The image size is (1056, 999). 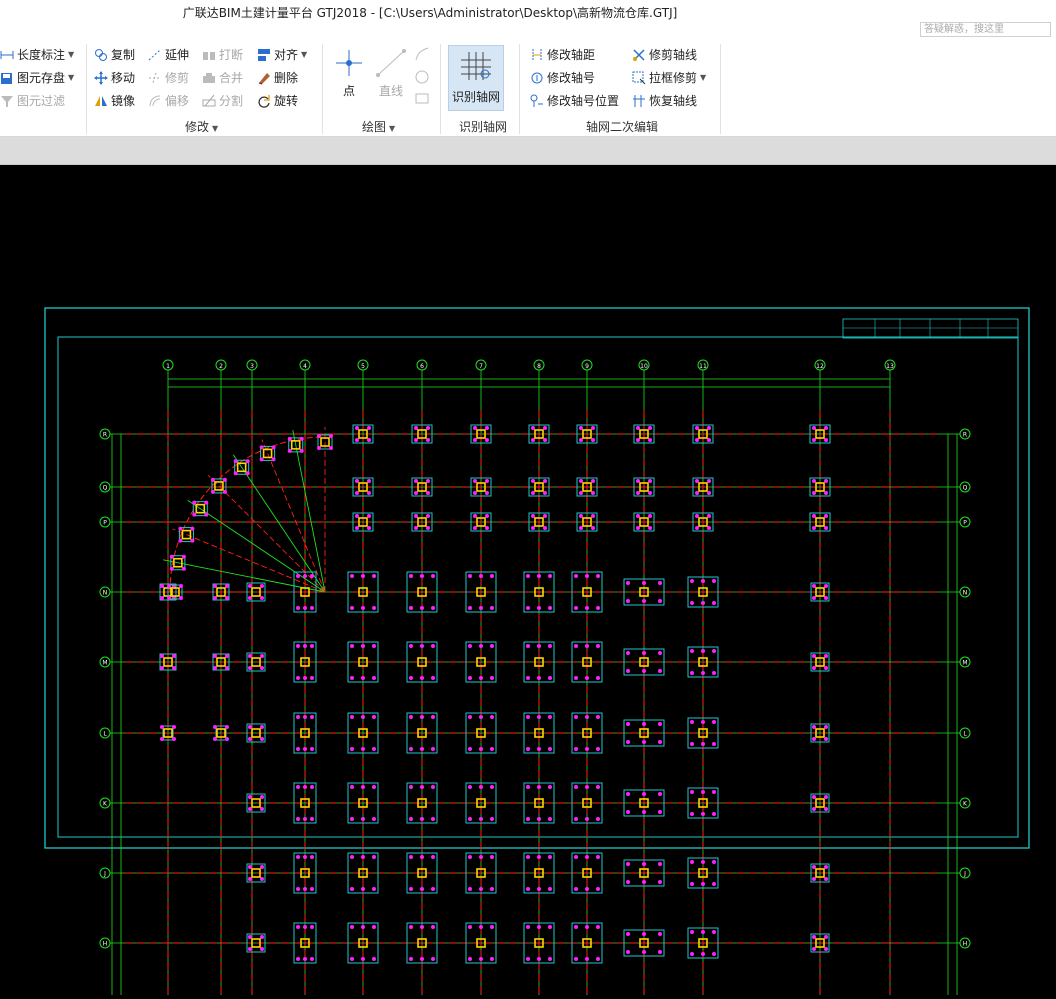 What do you see at coordinates (264, 78) in the screenshot?
I see `eraser-icon` at bounding box center [264, 78].